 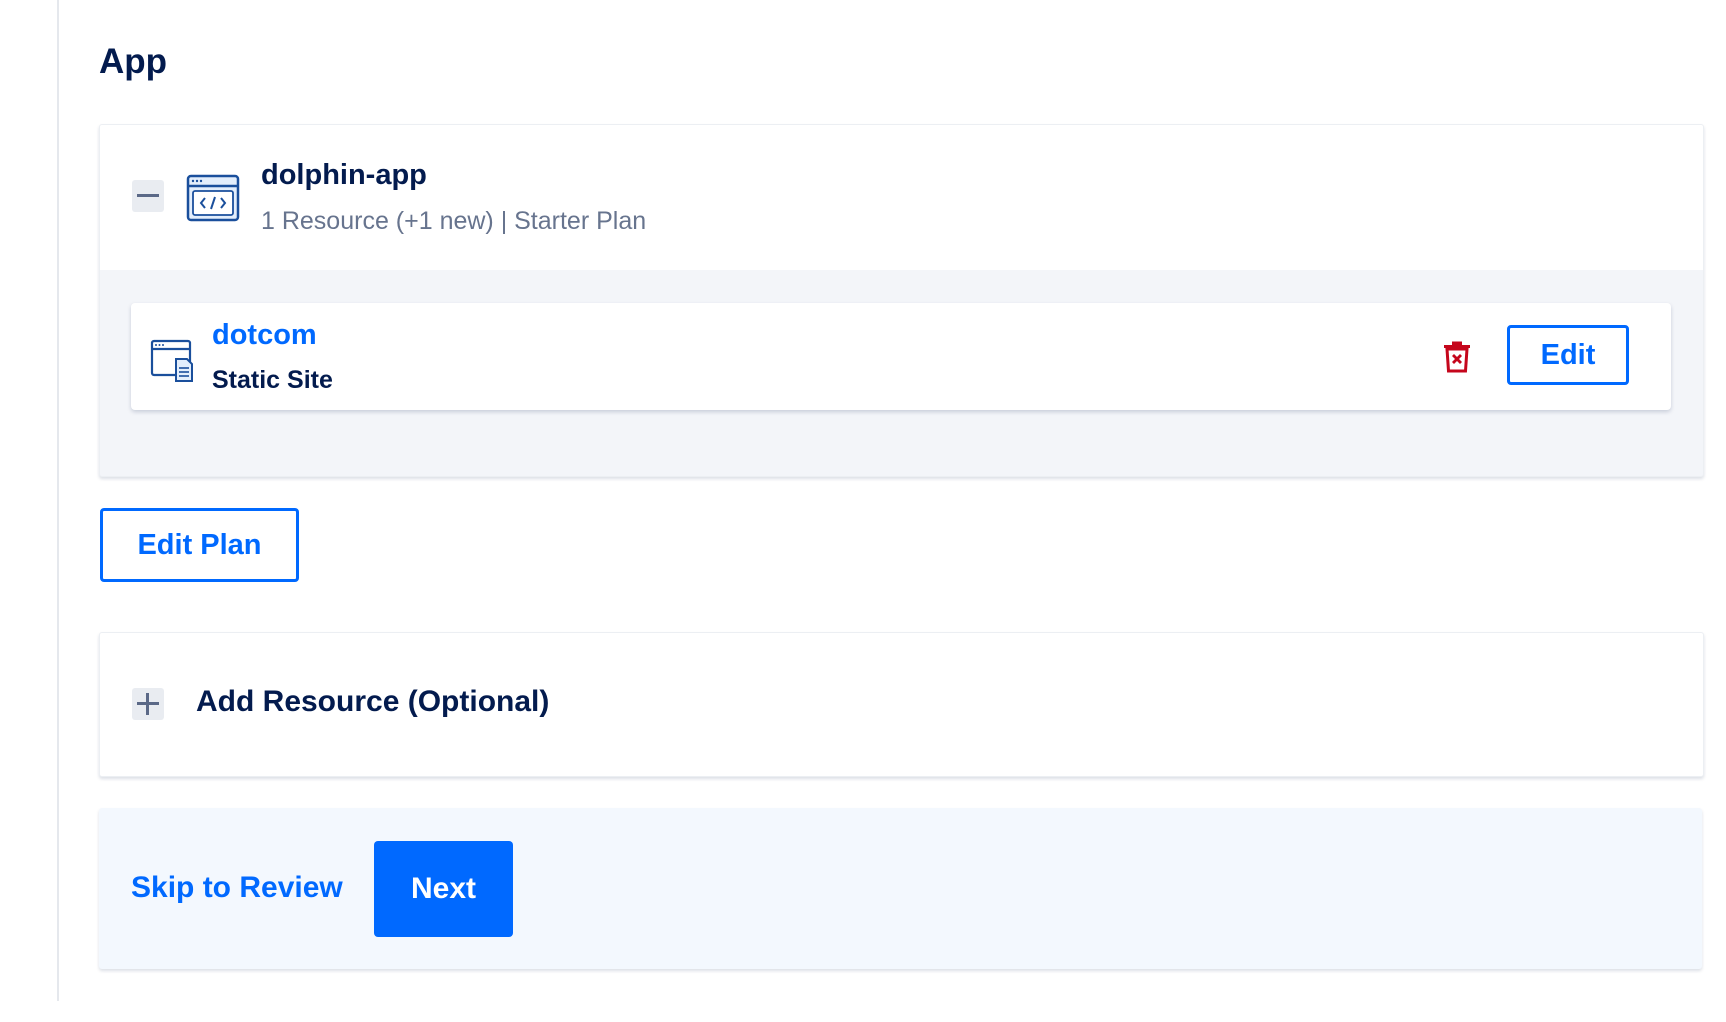 What do you see at coordinates (199, 545) in the screenshot?
I see `edit-plan-button: Edit Plan` at bounding box center [199, 545].